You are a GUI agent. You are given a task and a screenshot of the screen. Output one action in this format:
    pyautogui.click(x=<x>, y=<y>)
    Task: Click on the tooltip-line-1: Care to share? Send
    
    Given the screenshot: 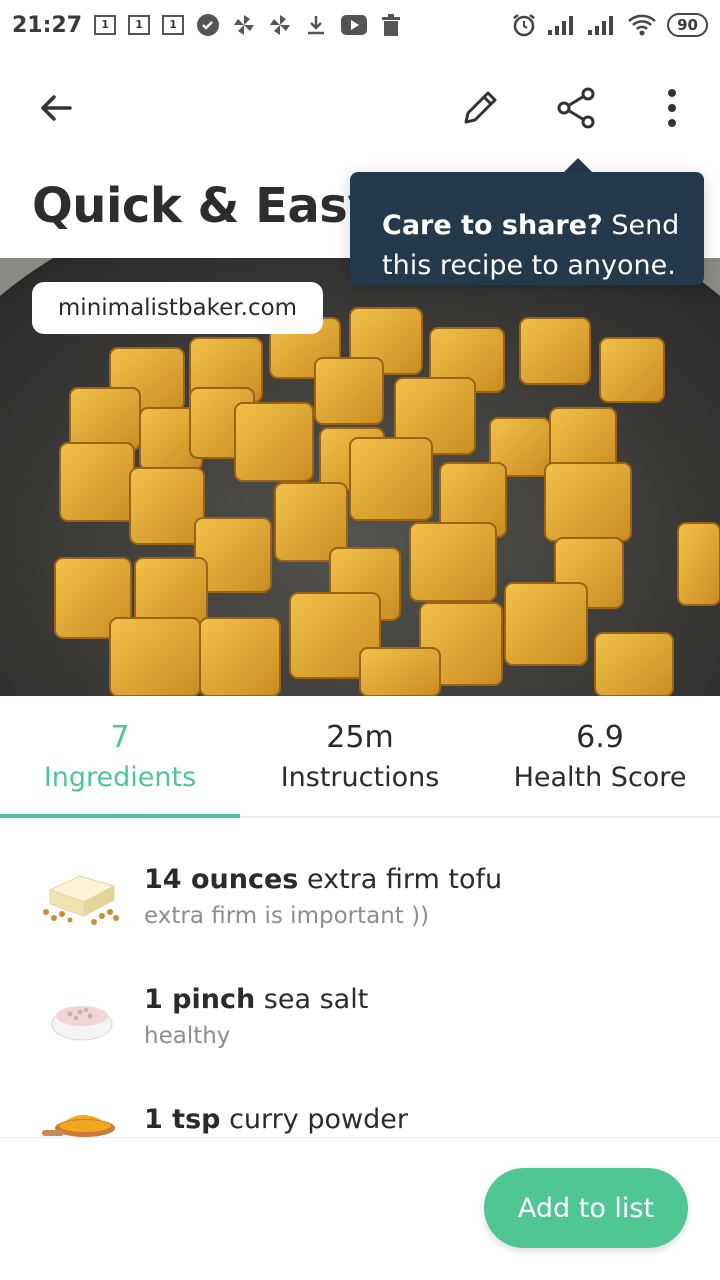 What is the action you would take?
    pyautogui.click(x=543, y=226)
    